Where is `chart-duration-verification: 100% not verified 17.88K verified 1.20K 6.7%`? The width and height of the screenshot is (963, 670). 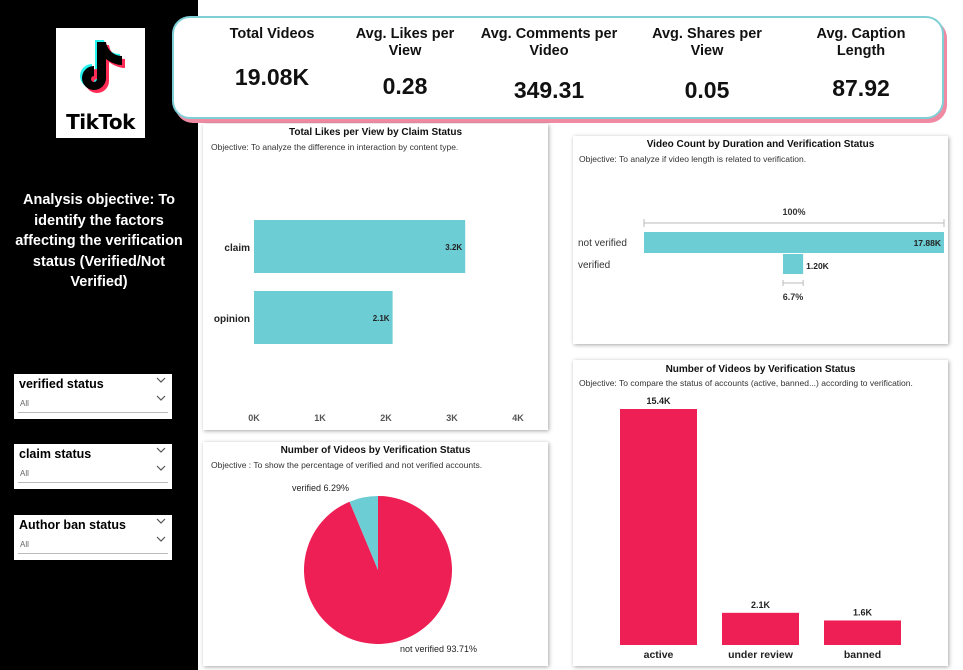
chart-duration-verification: 100% not verified 17.88K verified 1.20K 6.7% is located at coordinates (760, 240).